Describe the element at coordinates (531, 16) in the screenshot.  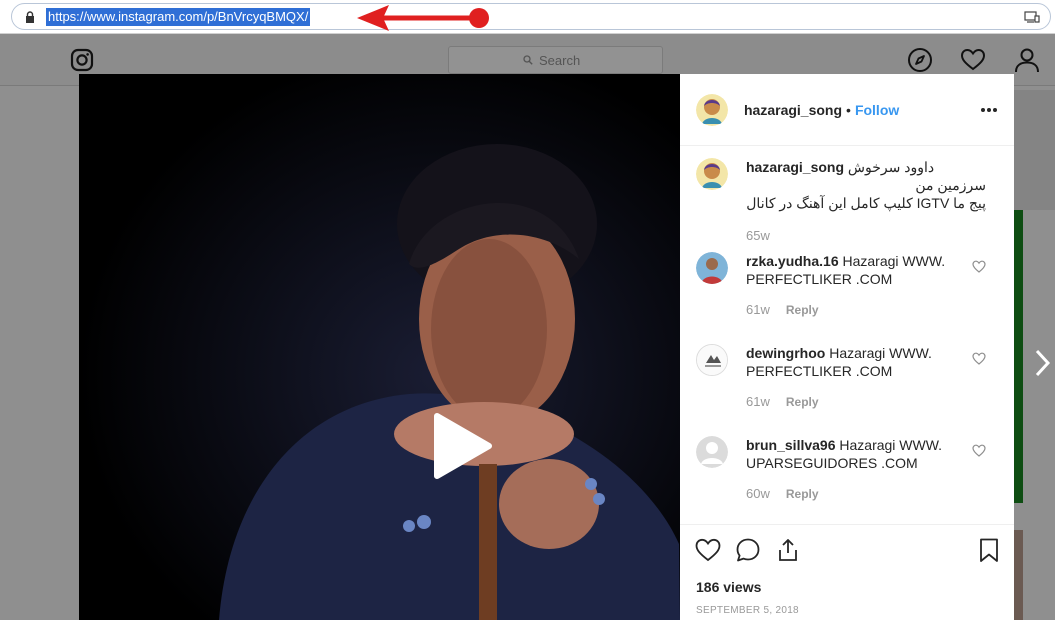
I see `url-field: https://www.instagram.com/p/BnVrcyqBMQX/` at that location.